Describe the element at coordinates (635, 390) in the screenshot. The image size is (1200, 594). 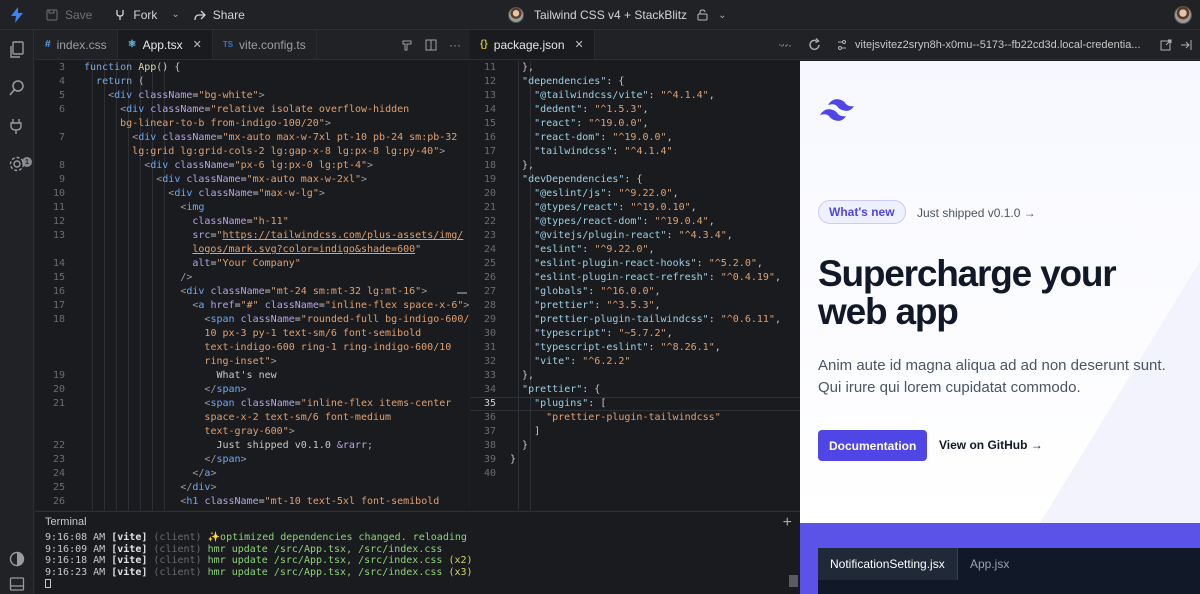
I see `code-line: 34 "prettier": {` at that location.